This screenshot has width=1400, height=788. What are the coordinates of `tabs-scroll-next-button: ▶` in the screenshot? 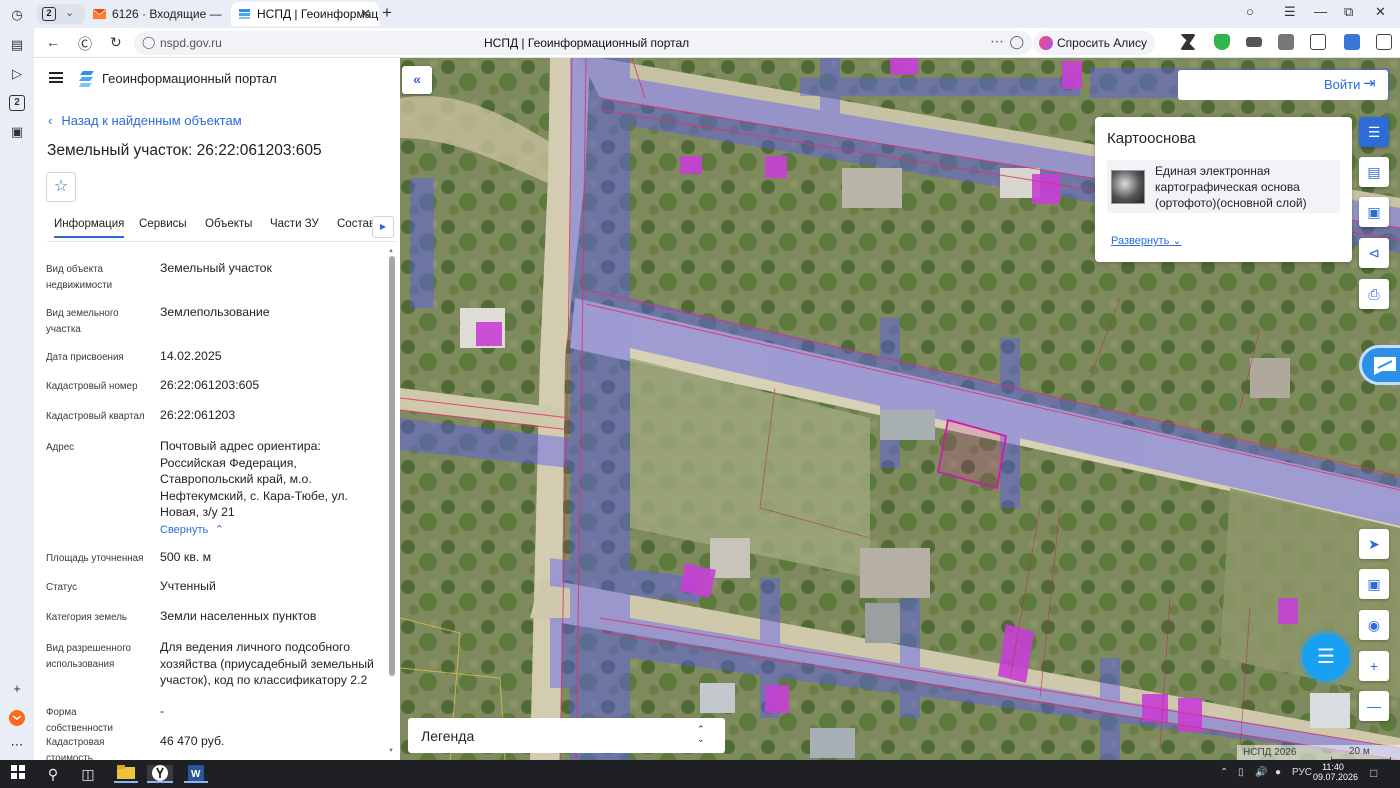 It's located at (383, 227).